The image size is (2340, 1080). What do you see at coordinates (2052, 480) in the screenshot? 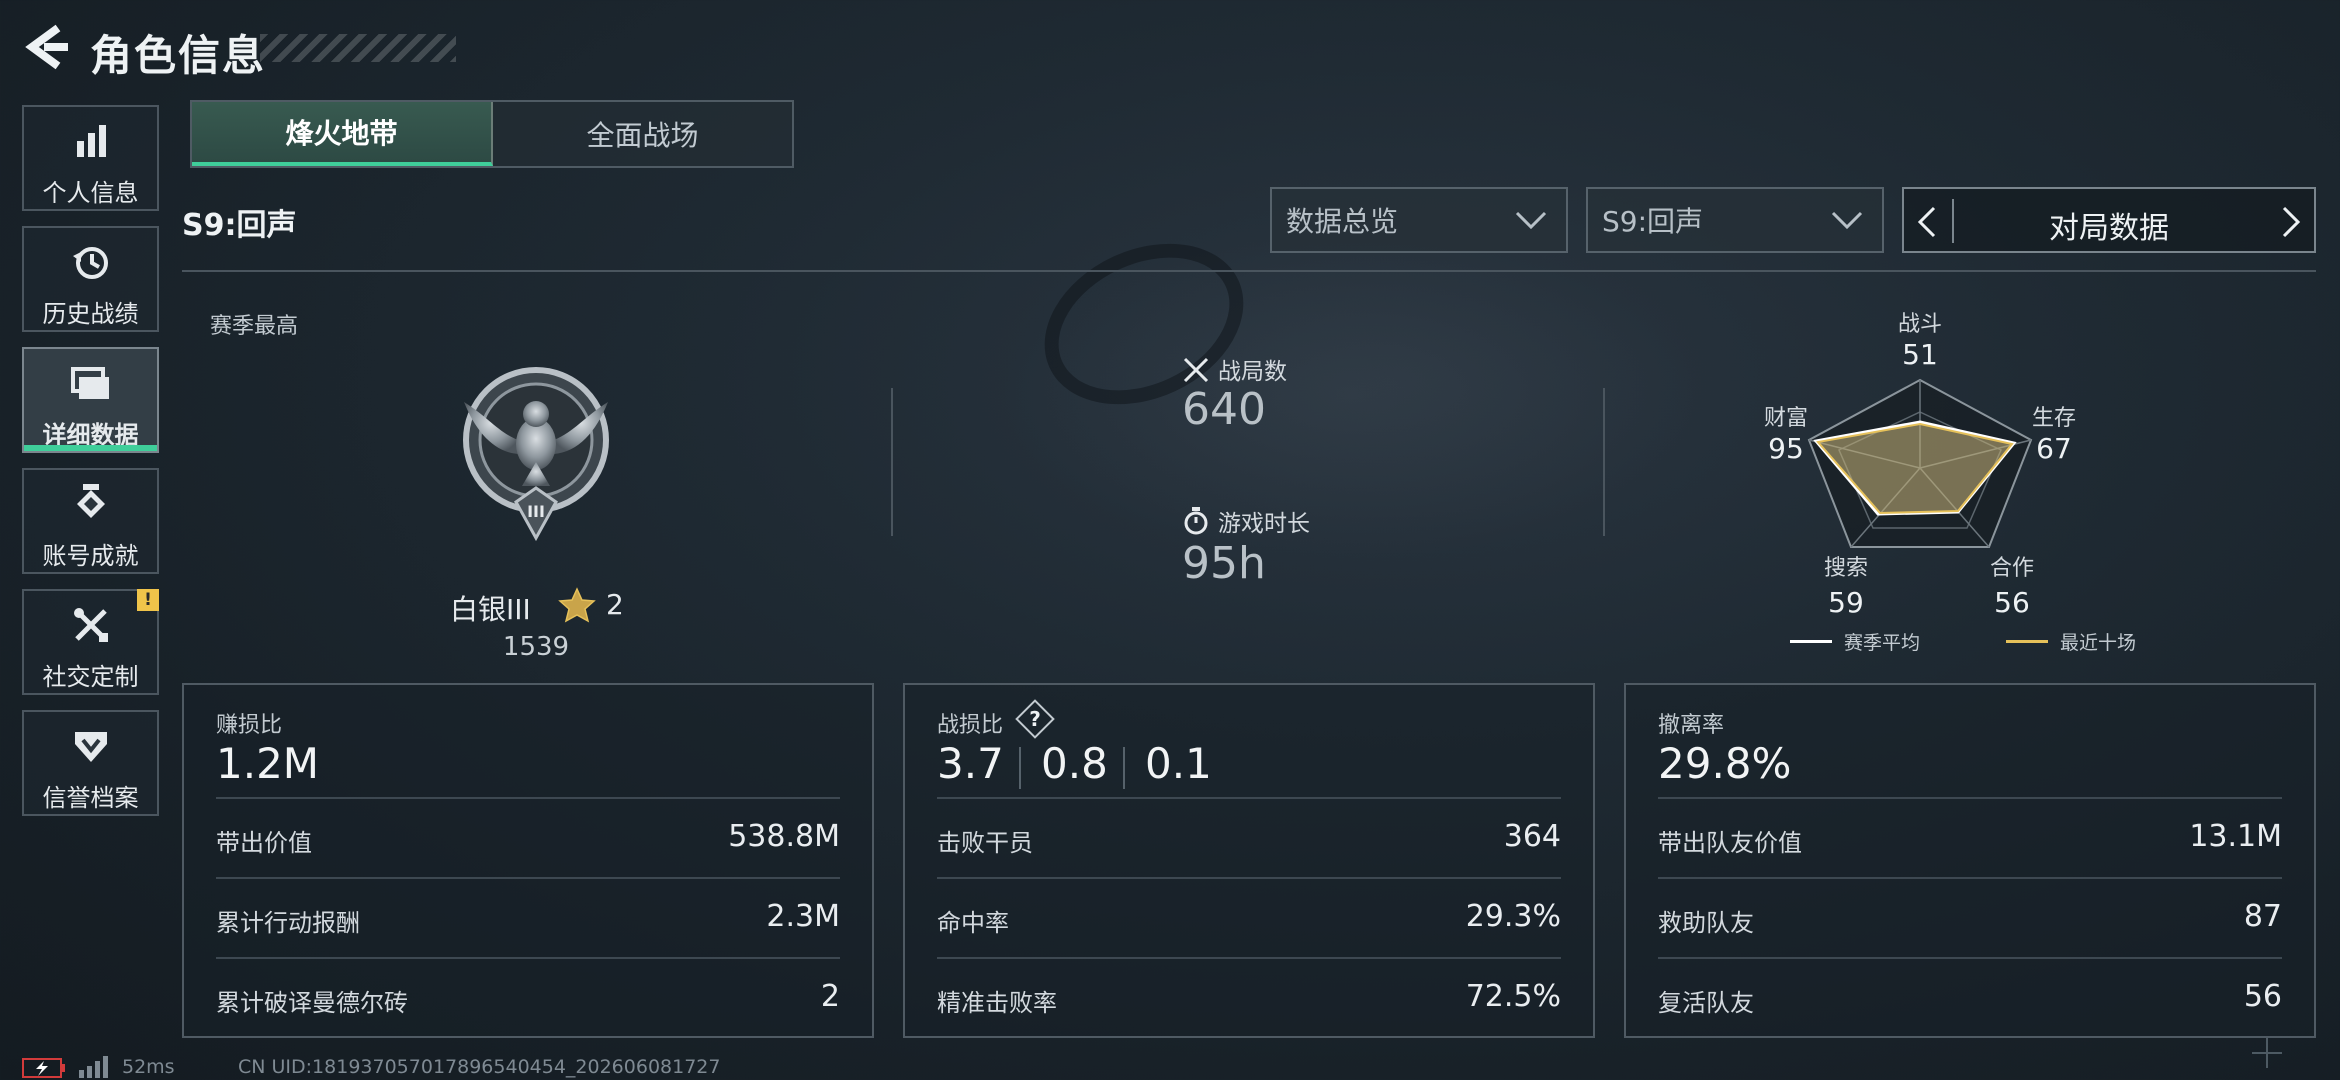
I see `radar-chart: 战斗 51 生存 67 合作 56 搜索 59 财富 95 赛季平均 最近十场` at bounding box center [2052, 480].